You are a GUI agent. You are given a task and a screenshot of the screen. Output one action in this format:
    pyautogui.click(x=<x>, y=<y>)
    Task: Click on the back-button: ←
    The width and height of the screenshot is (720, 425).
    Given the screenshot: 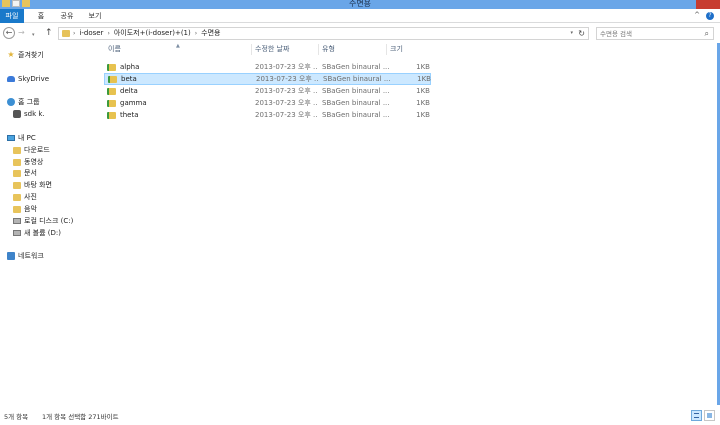 What is the action you would take?
    pyautogui.click(x=9, y=33)
    